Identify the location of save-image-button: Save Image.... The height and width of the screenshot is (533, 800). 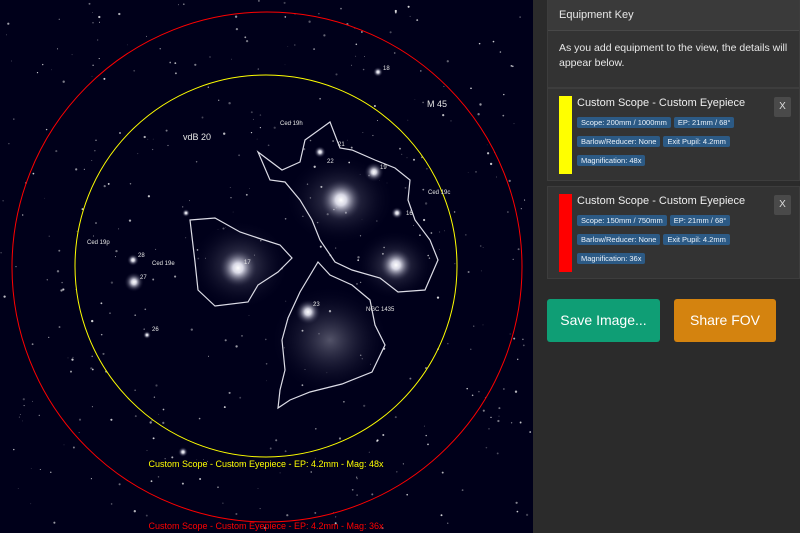
(603, 320).